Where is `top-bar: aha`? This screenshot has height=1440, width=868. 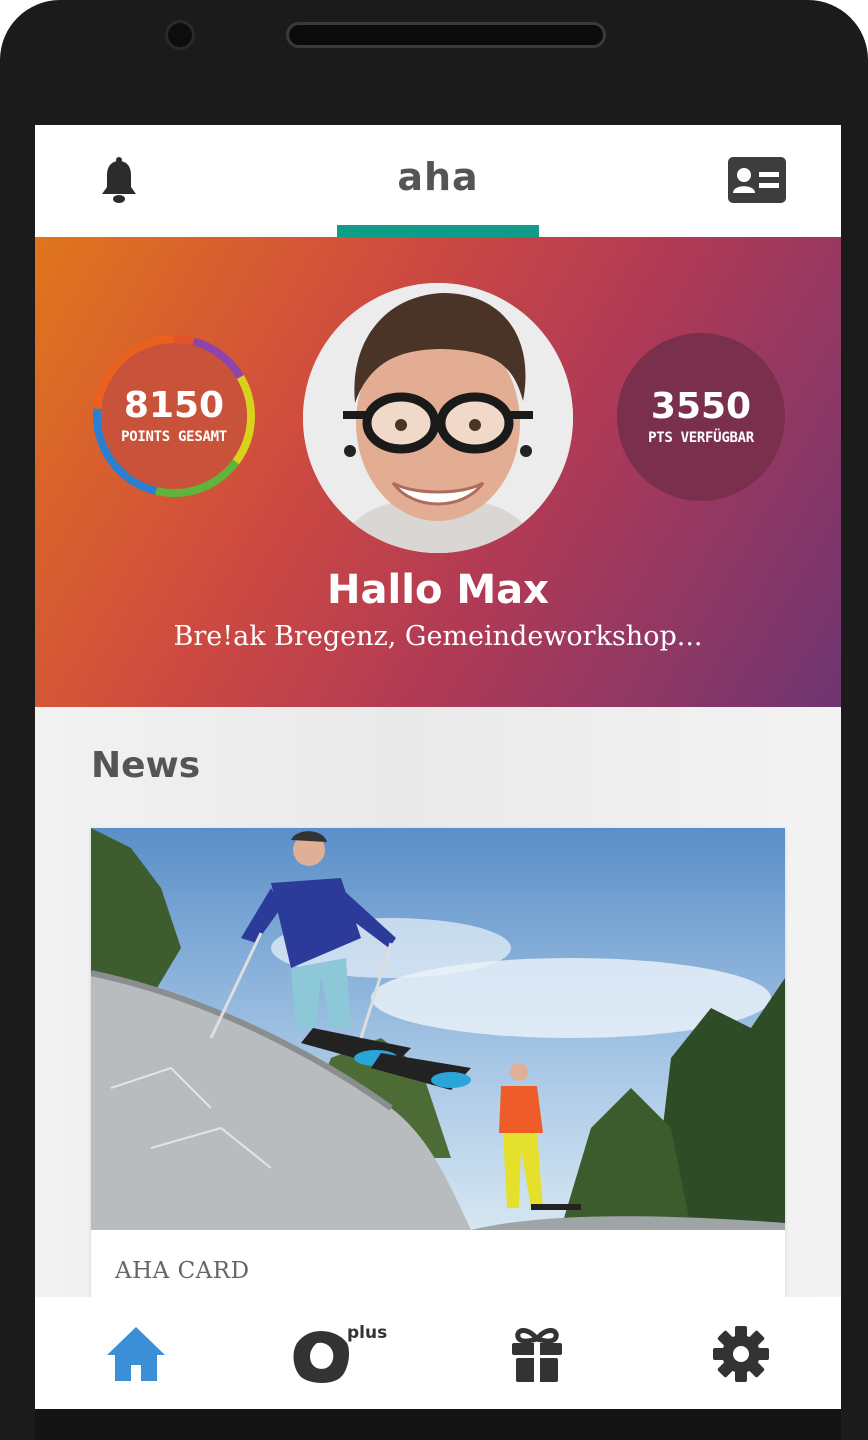 top-bar: aha is located at coordinates (438, 181).